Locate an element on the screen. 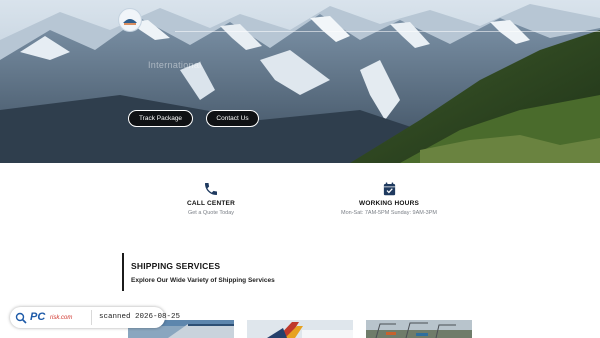 This screenshot has height=338, width=600. call-center-block: CALL CENTER Get a Quote Today is located at coordinates (211, 198).